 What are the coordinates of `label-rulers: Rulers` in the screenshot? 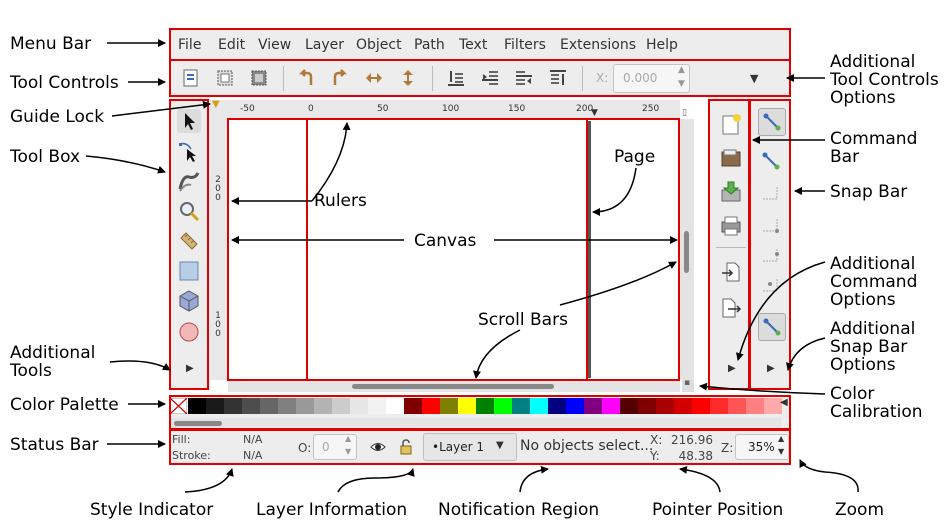 It's located at (340, 201).